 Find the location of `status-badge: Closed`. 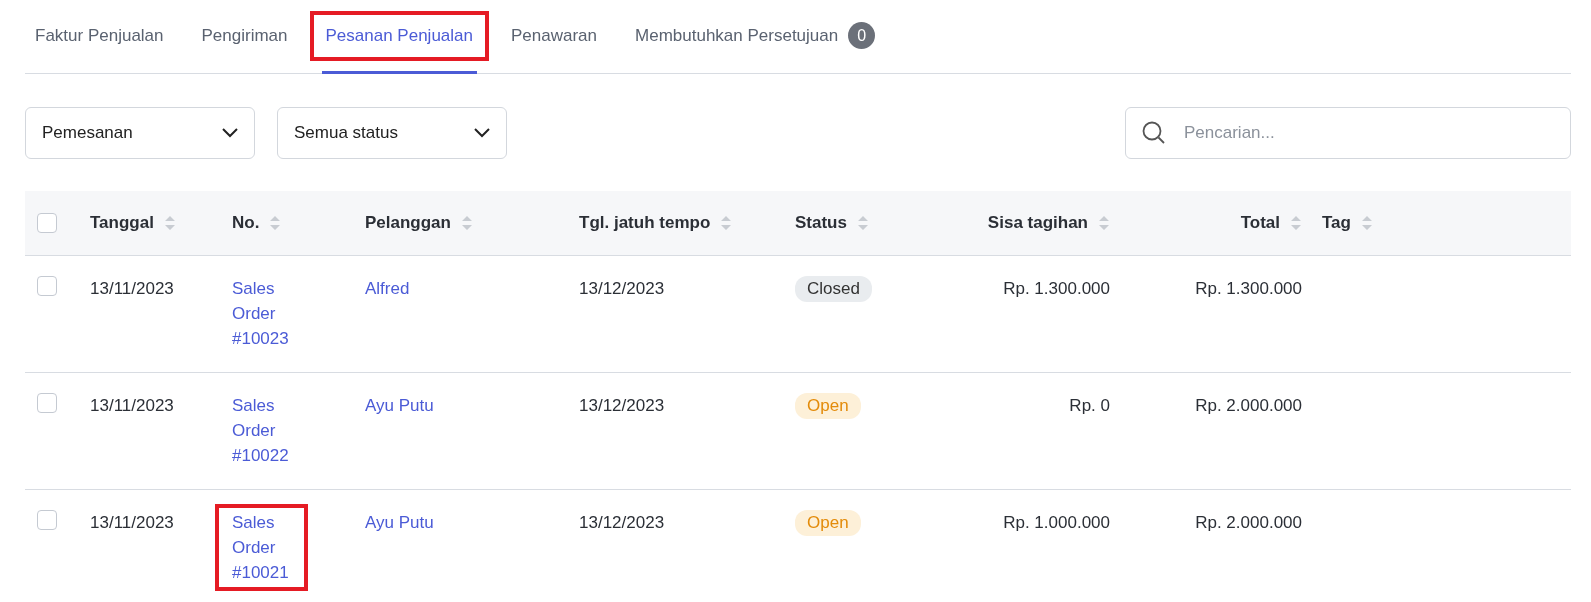

status-badge: Closed is located at coordinates (833, 289).